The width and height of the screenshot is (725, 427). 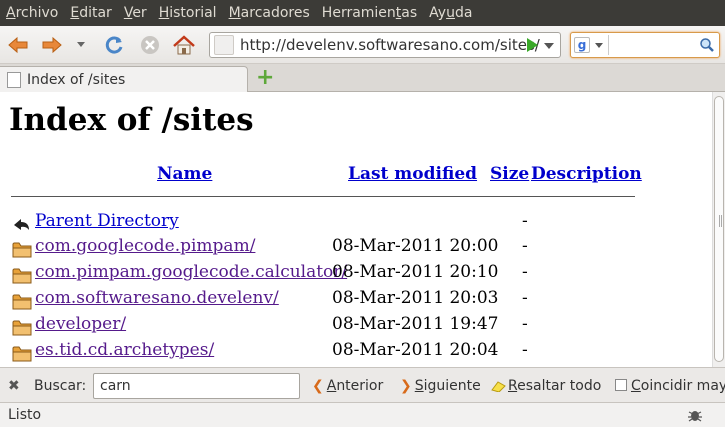 I want to click on column-header-name: Name, so click(x=184, y=174).